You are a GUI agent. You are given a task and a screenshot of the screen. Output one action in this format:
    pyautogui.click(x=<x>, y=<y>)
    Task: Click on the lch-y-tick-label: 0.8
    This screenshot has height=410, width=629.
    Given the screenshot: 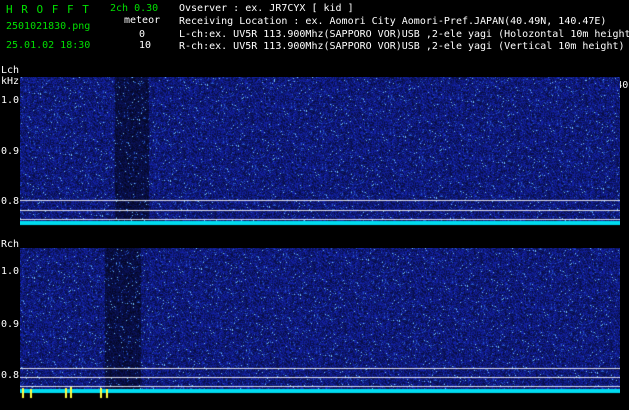 What is the action you would take?
    pyautogui.click(x=10, y=201)
    